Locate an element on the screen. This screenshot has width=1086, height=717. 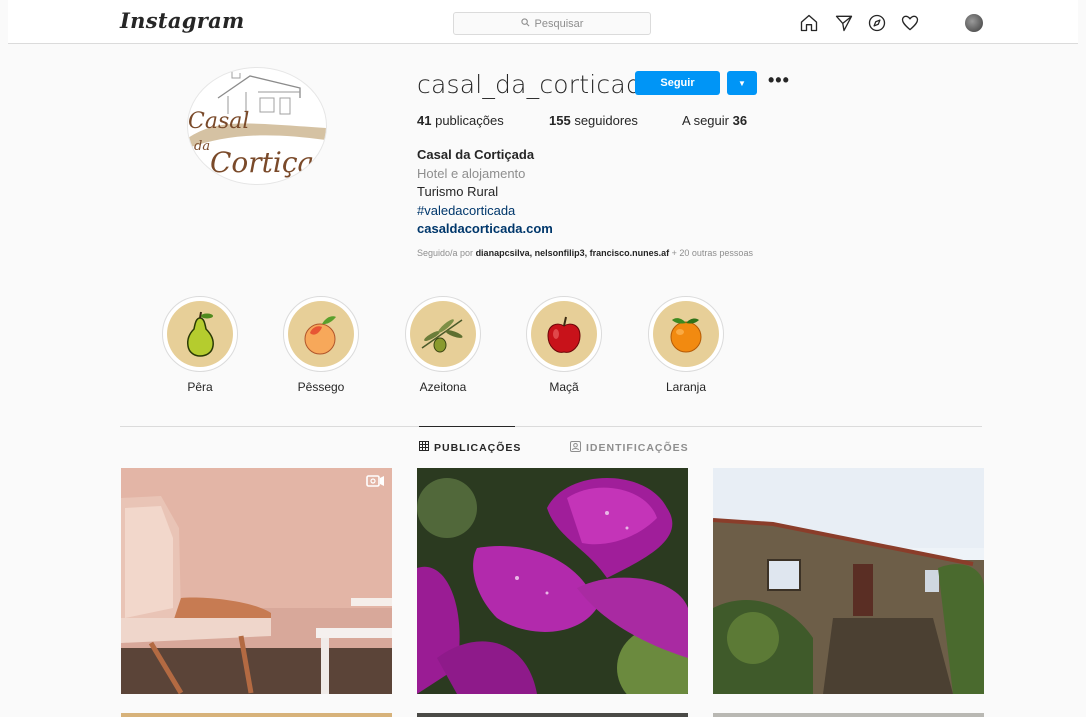
grid-icon is located at coordinates (424, 447).